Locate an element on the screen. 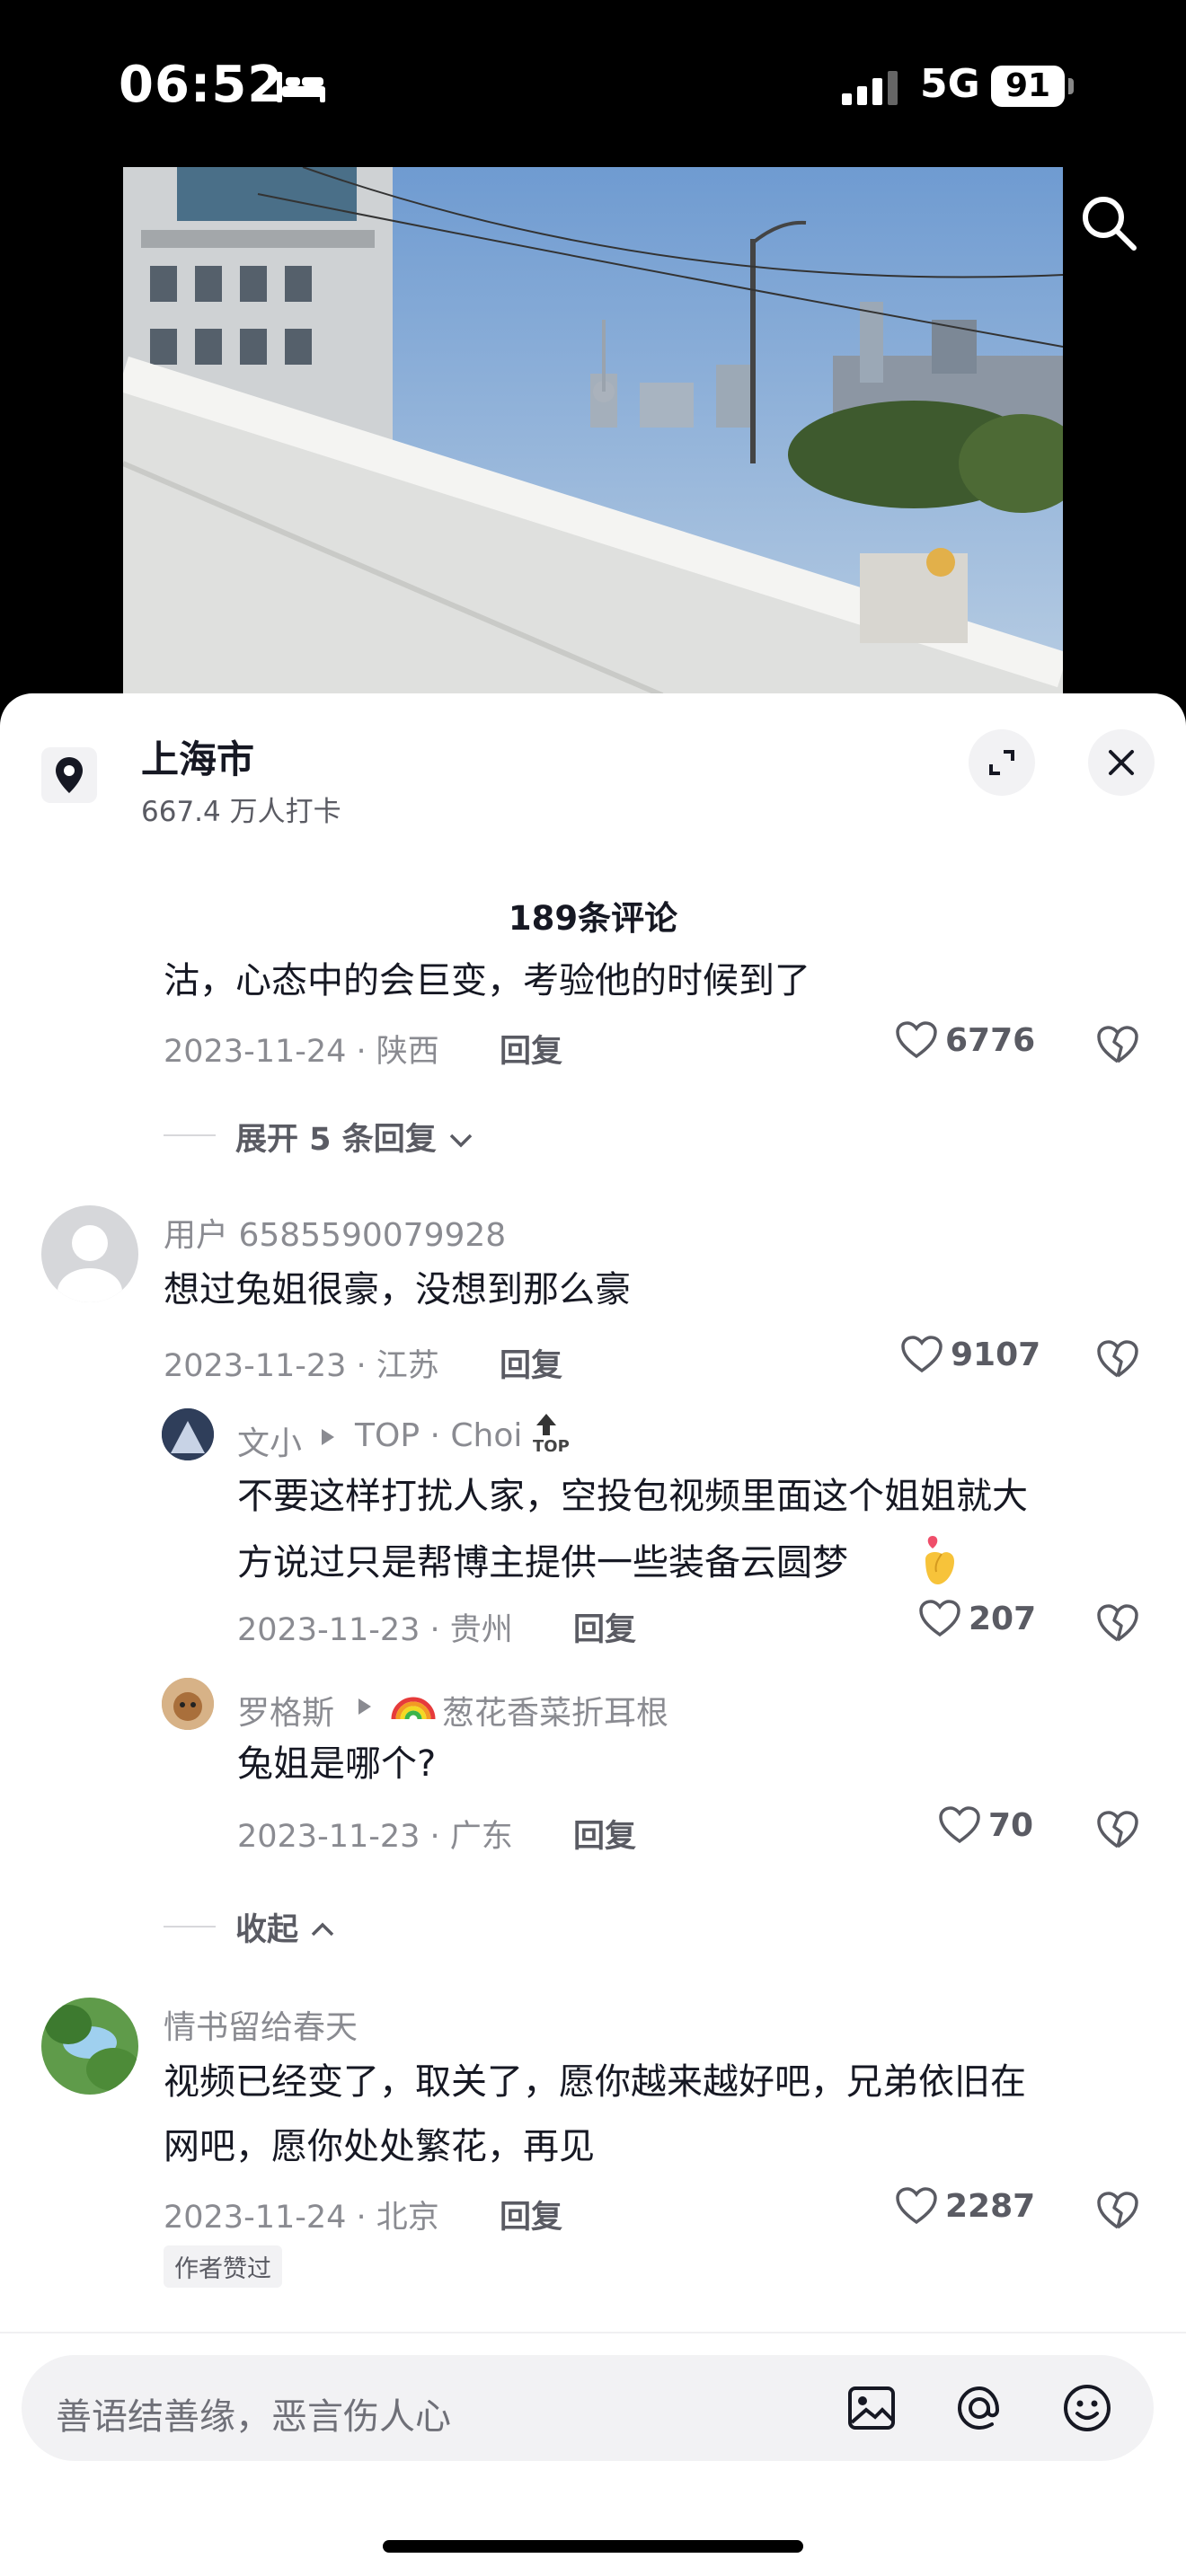  like-count: 9107 is located at coordinates (996, 1354).